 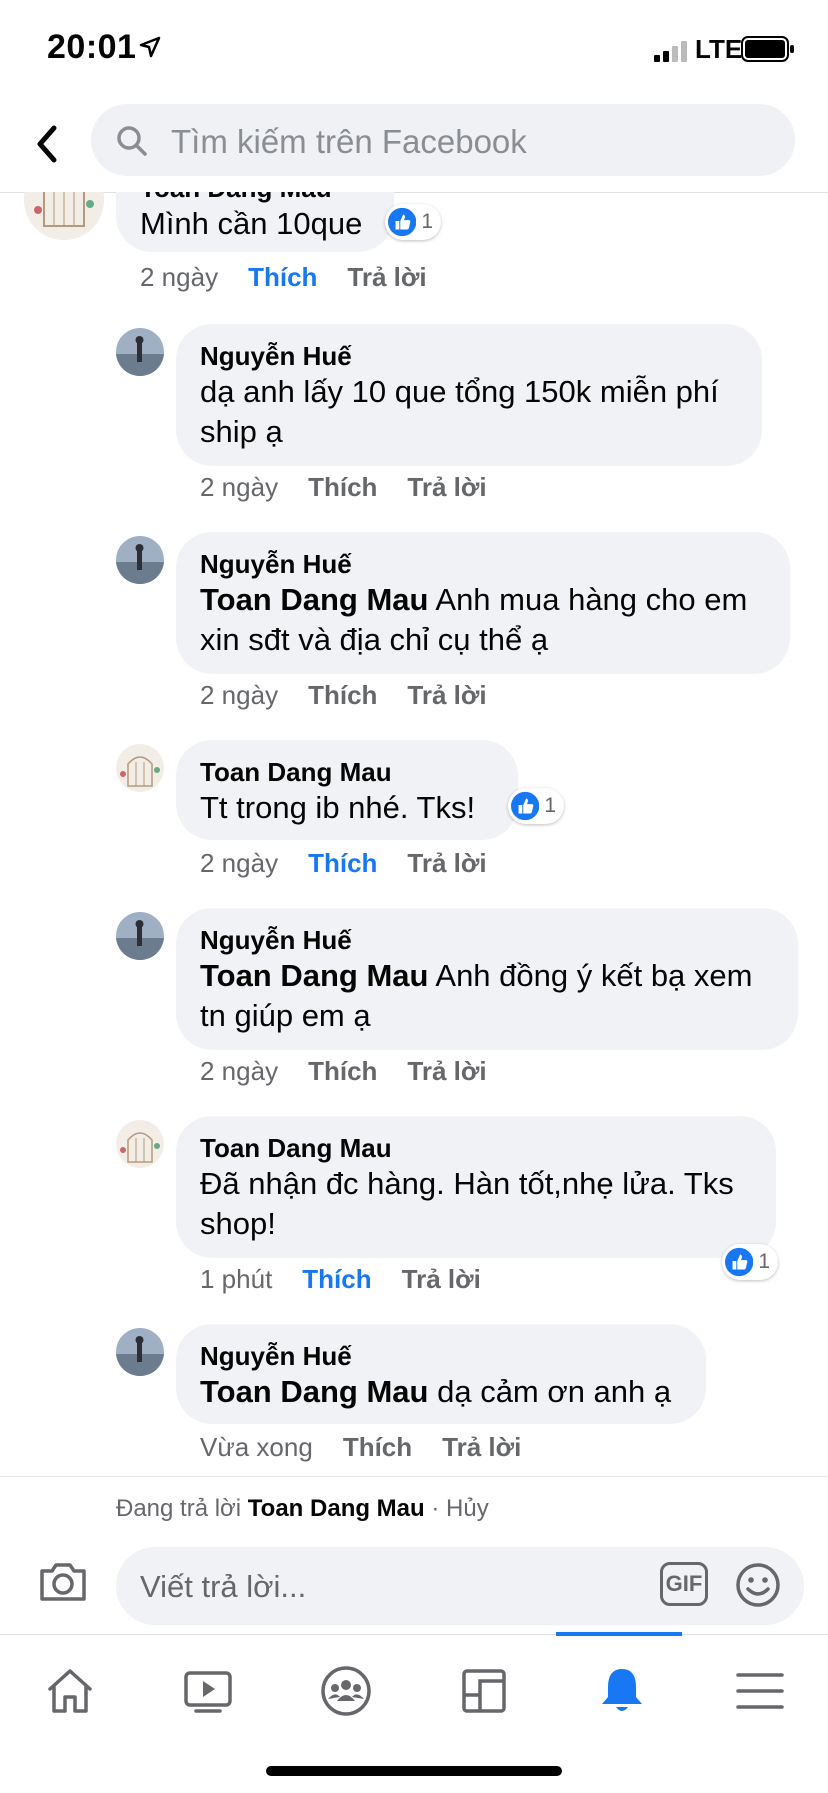 I want to click on search-input: Tìm kiếm trên Facebook, so click(x=443, y=140).